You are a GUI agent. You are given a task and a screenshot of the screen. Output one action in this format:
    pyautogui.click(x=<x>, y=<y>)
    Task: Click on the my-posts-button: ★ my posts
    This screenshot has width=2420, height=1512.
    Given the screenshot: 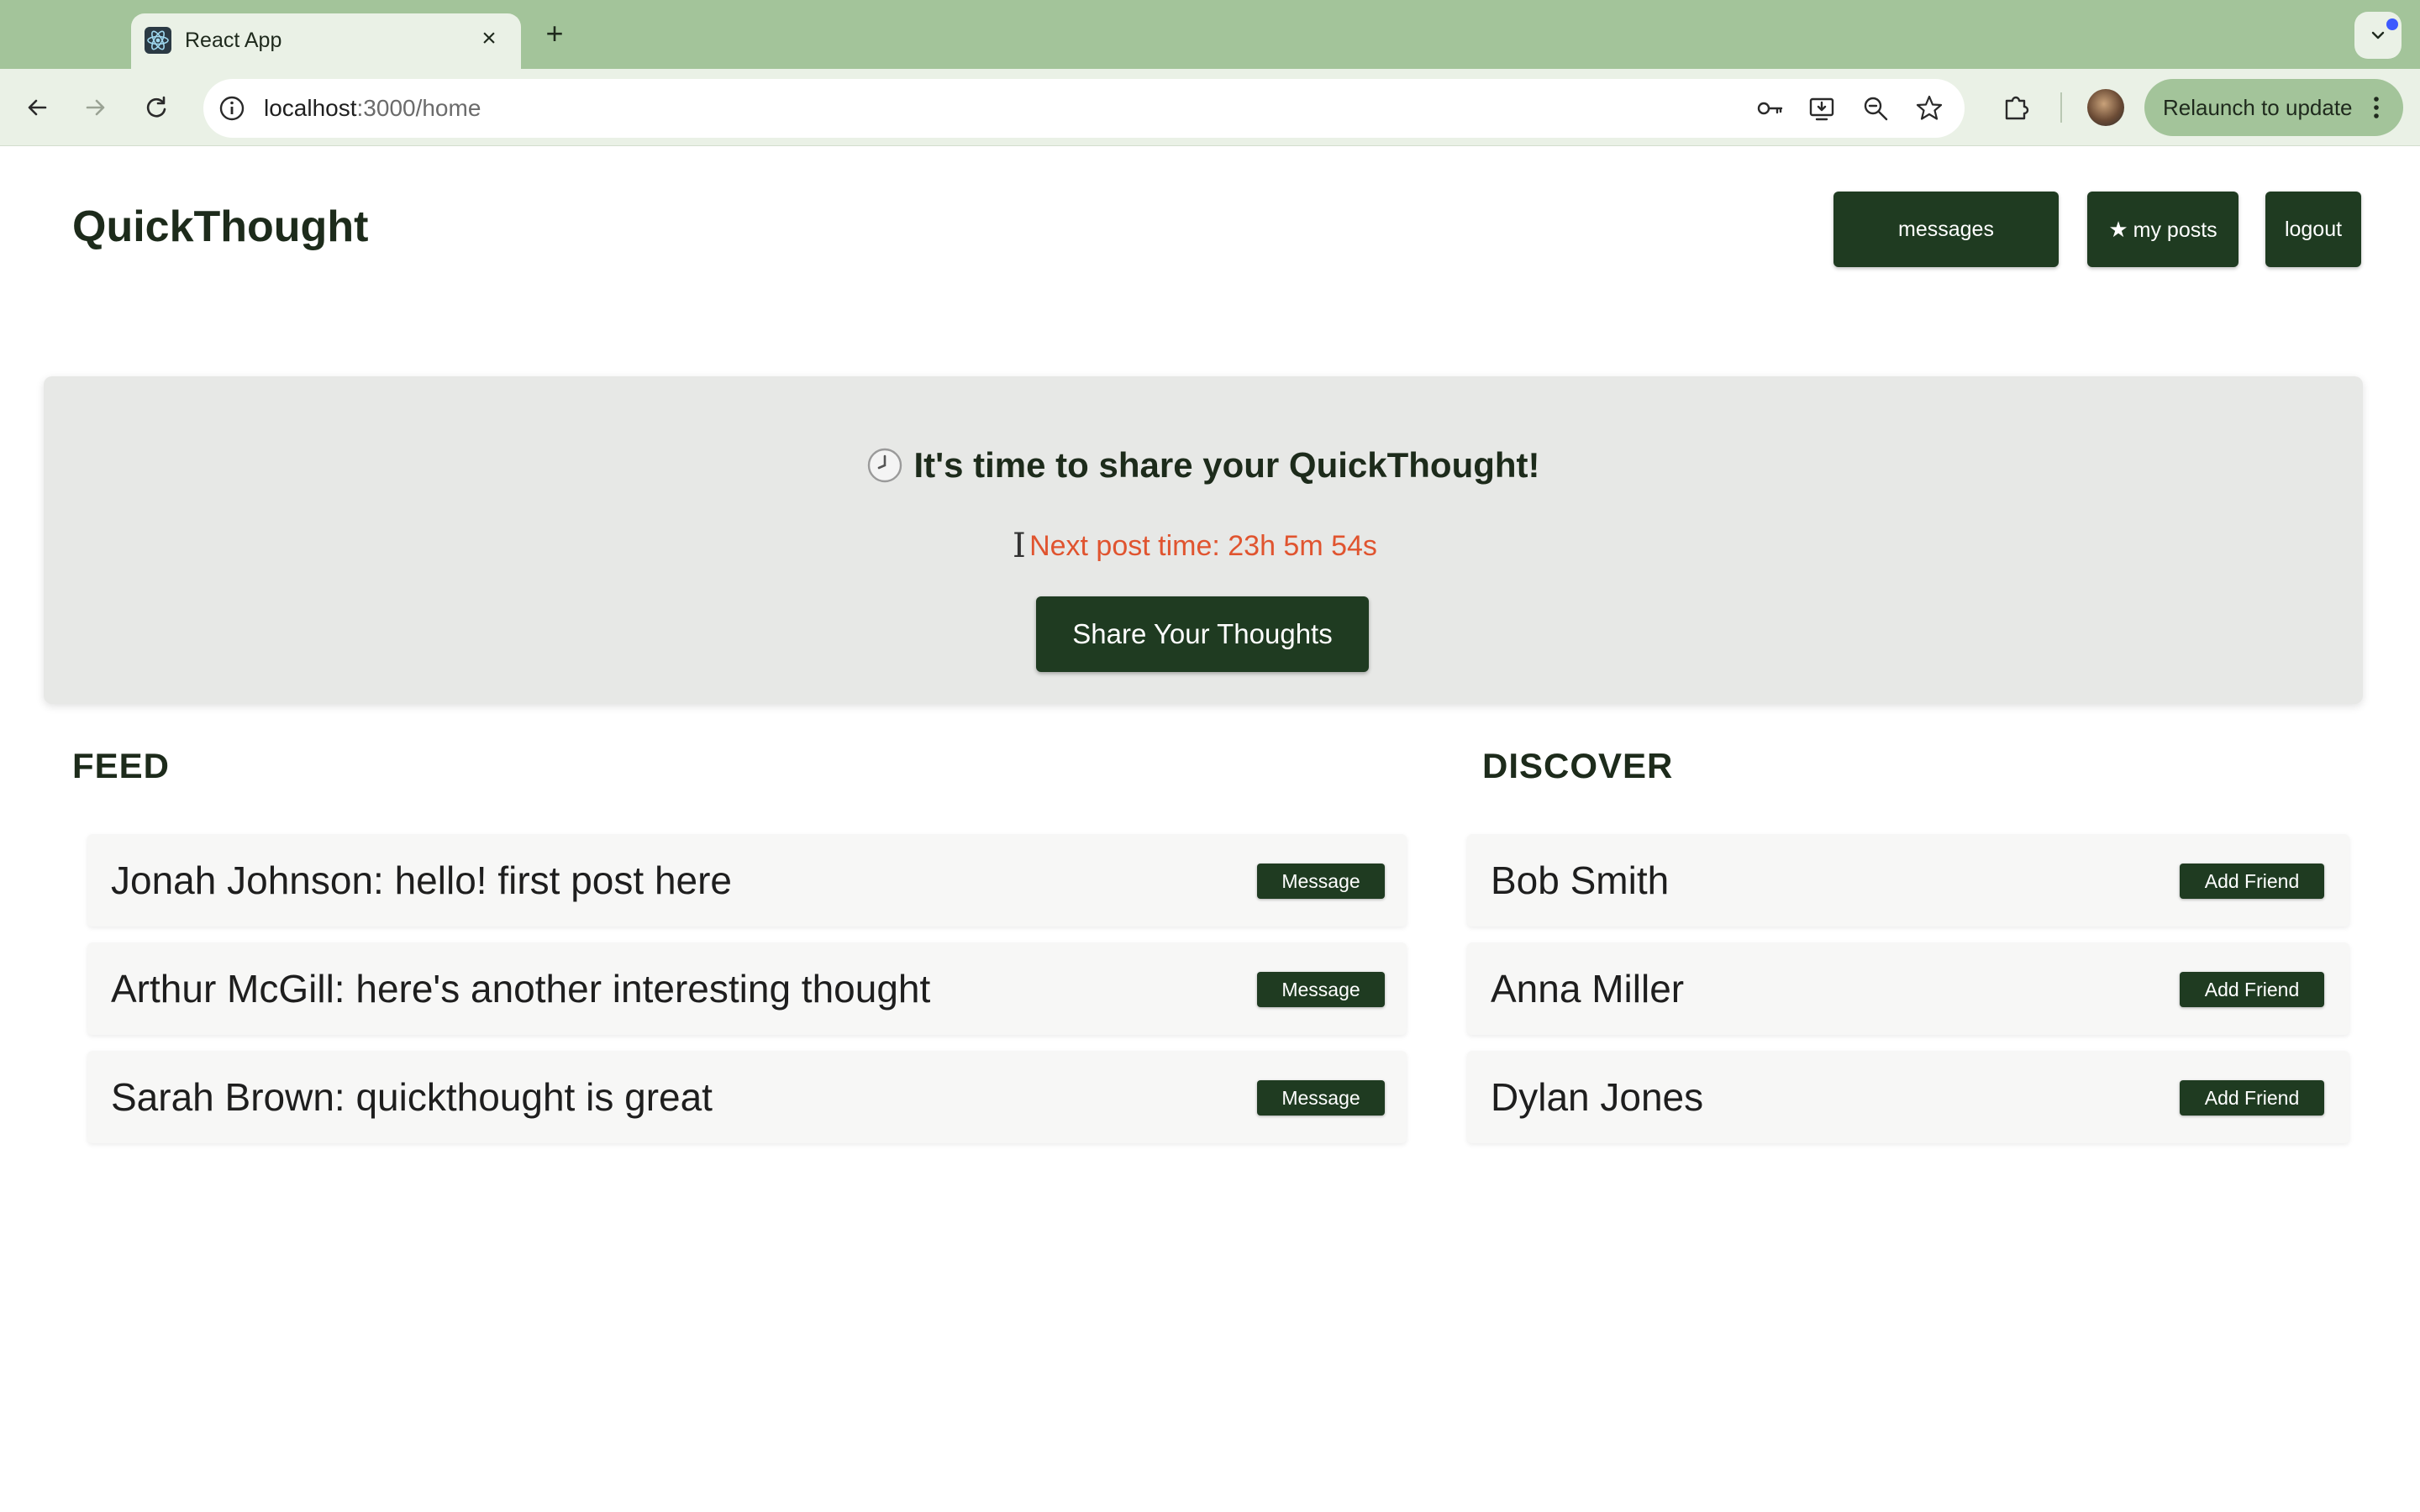 What is the action you would take?
    pyautogui.click(x=2162, y=229)
    